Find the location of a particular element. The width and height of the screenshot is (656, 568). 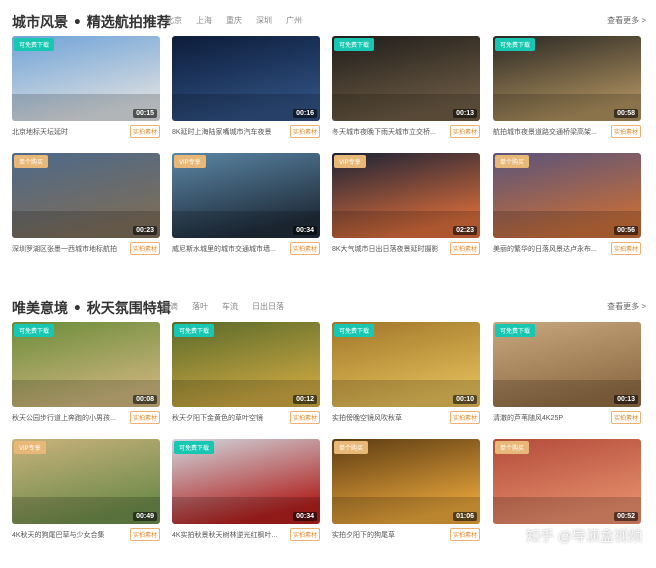

duration-label: 00:10 is located at coordinates (465, 399).